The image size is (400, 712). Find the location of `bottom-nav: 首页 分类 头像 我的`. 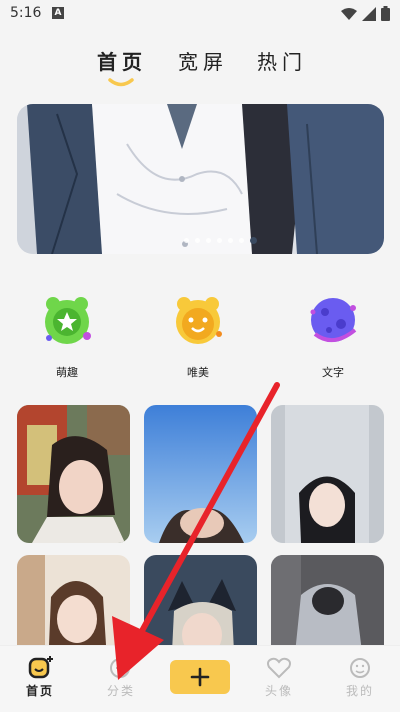

bottom-nav: 首页 分类 头像 我的 is located at coordinates (200, 678).